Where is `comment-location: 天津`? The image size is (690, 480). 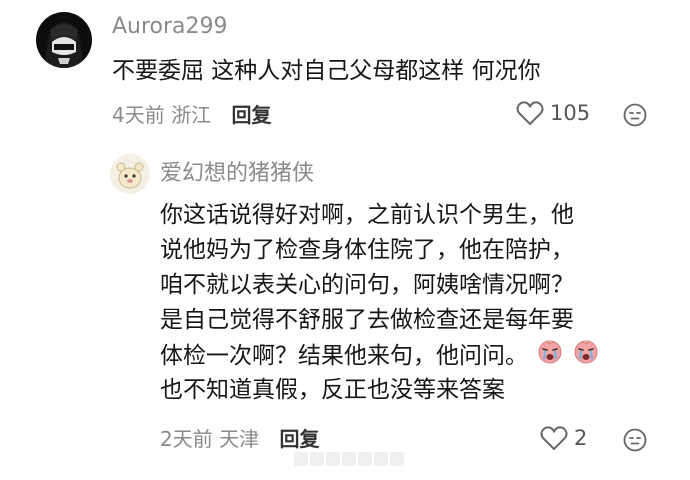
comment-location: 天津 is located at coordinates (239, 439).